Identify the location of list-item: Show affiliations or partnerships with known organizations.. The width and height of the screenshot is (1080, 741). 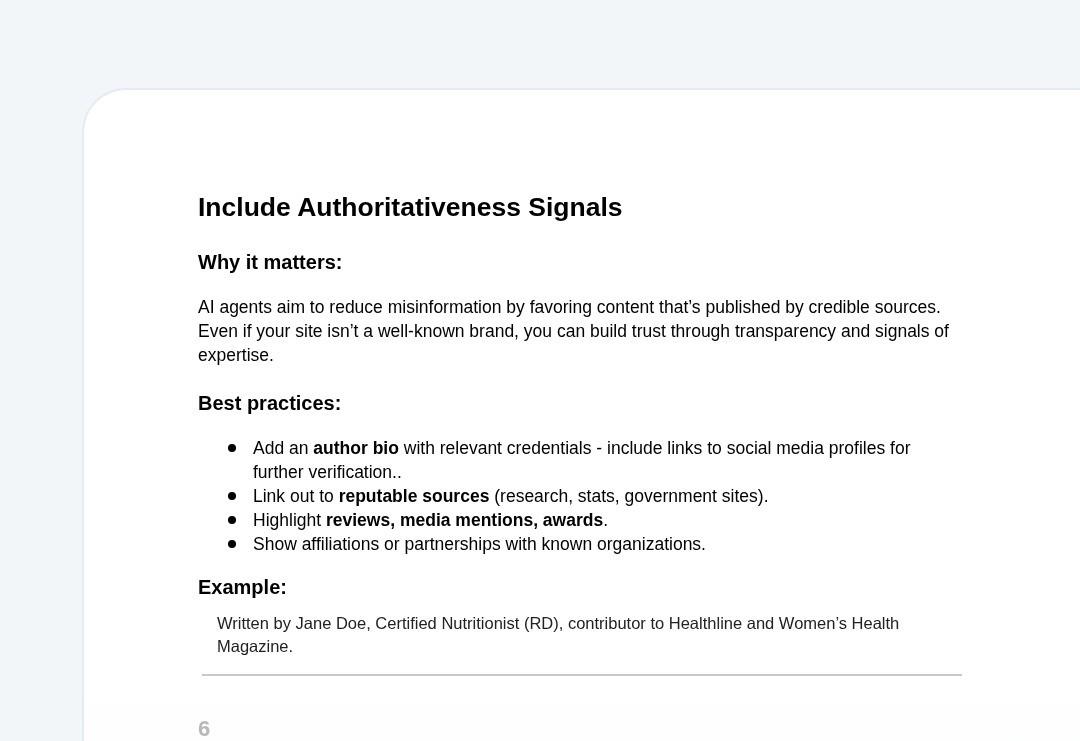
(480, 544).